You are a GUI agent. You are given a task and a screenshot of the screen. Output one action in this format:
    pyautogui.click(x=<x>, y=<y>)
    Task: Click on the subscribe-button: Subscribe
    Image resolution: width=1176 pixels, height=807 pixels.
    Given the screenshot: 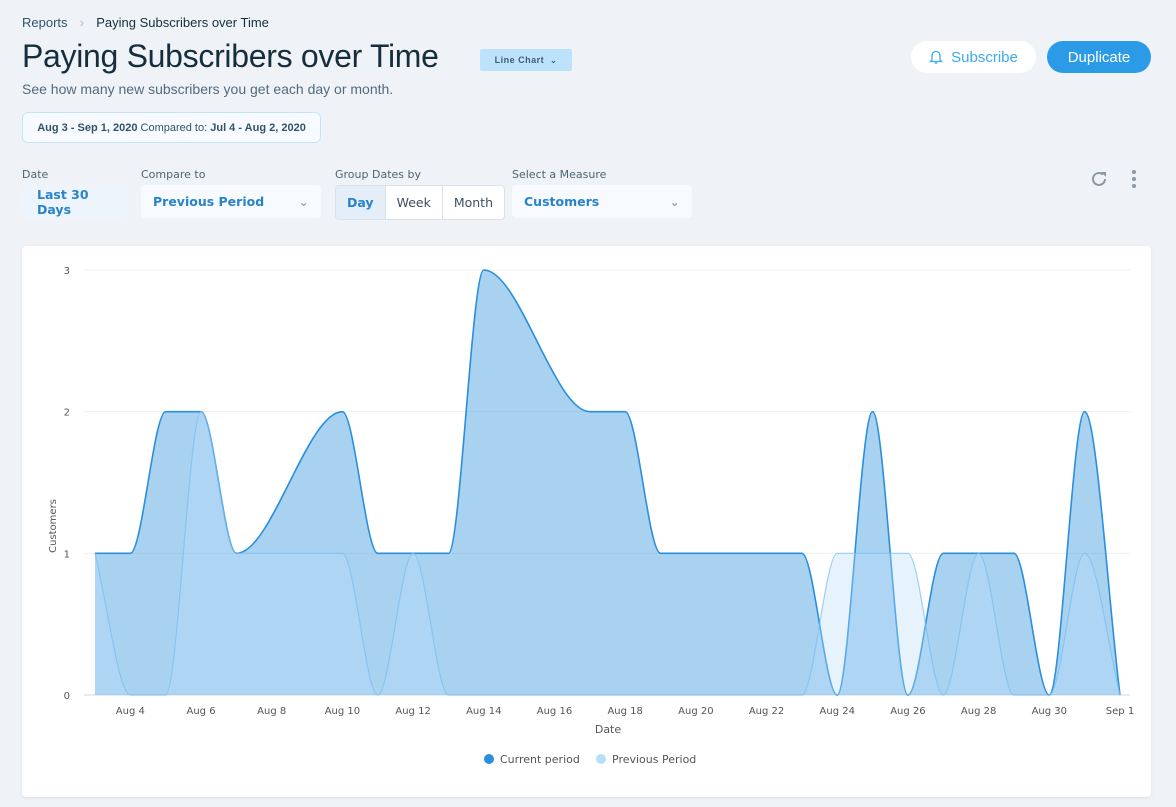 What is the action you would take?
    pyautogui.click(x=973, y=57)
    